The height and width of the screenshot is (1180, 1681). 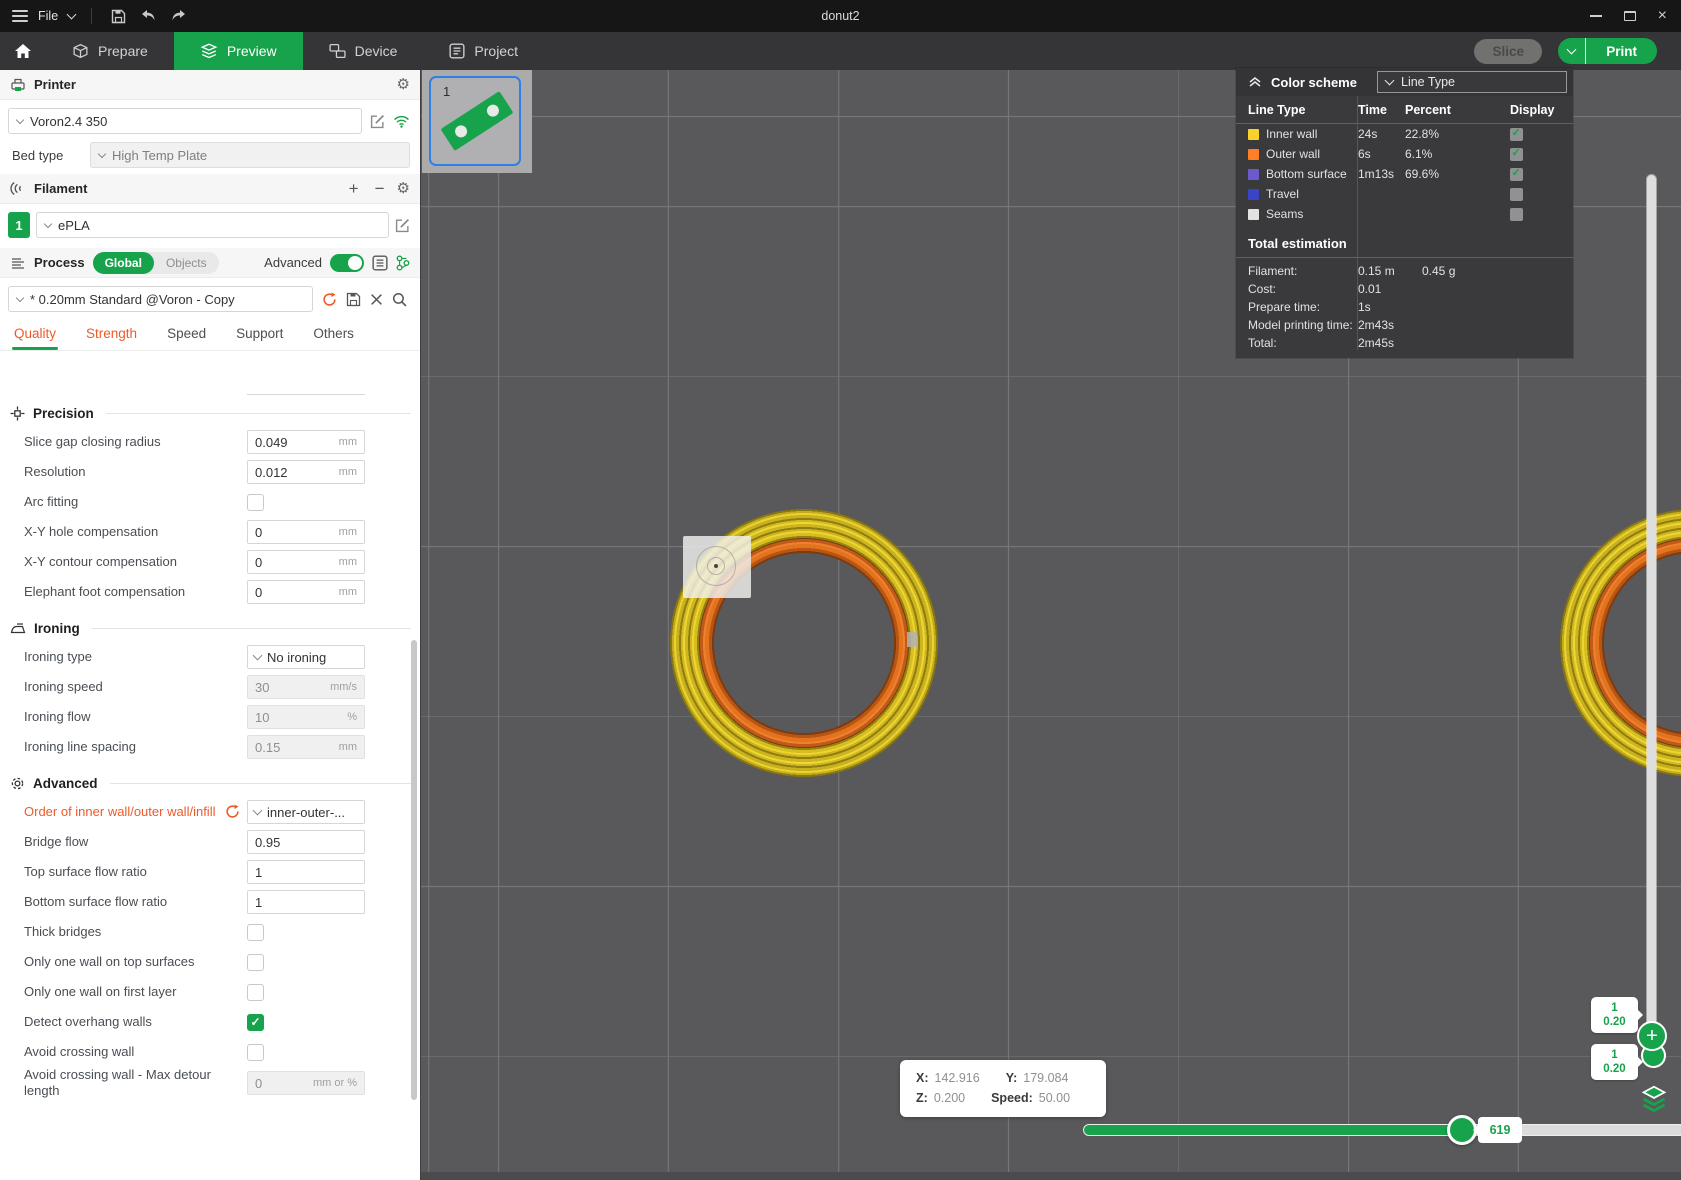 I want to click on setting-input: 0.012 mm, so click(x=306, y=472).